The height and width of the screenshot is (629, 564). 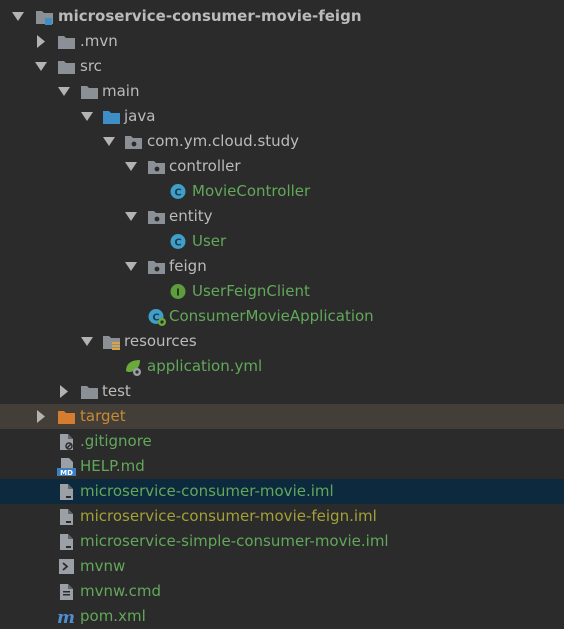 What do you see at coordinates (207, 491) in the screenshot?
I see `tree-item-label: microservice-consumer-movie.iml` at bounding box center [207, 491].